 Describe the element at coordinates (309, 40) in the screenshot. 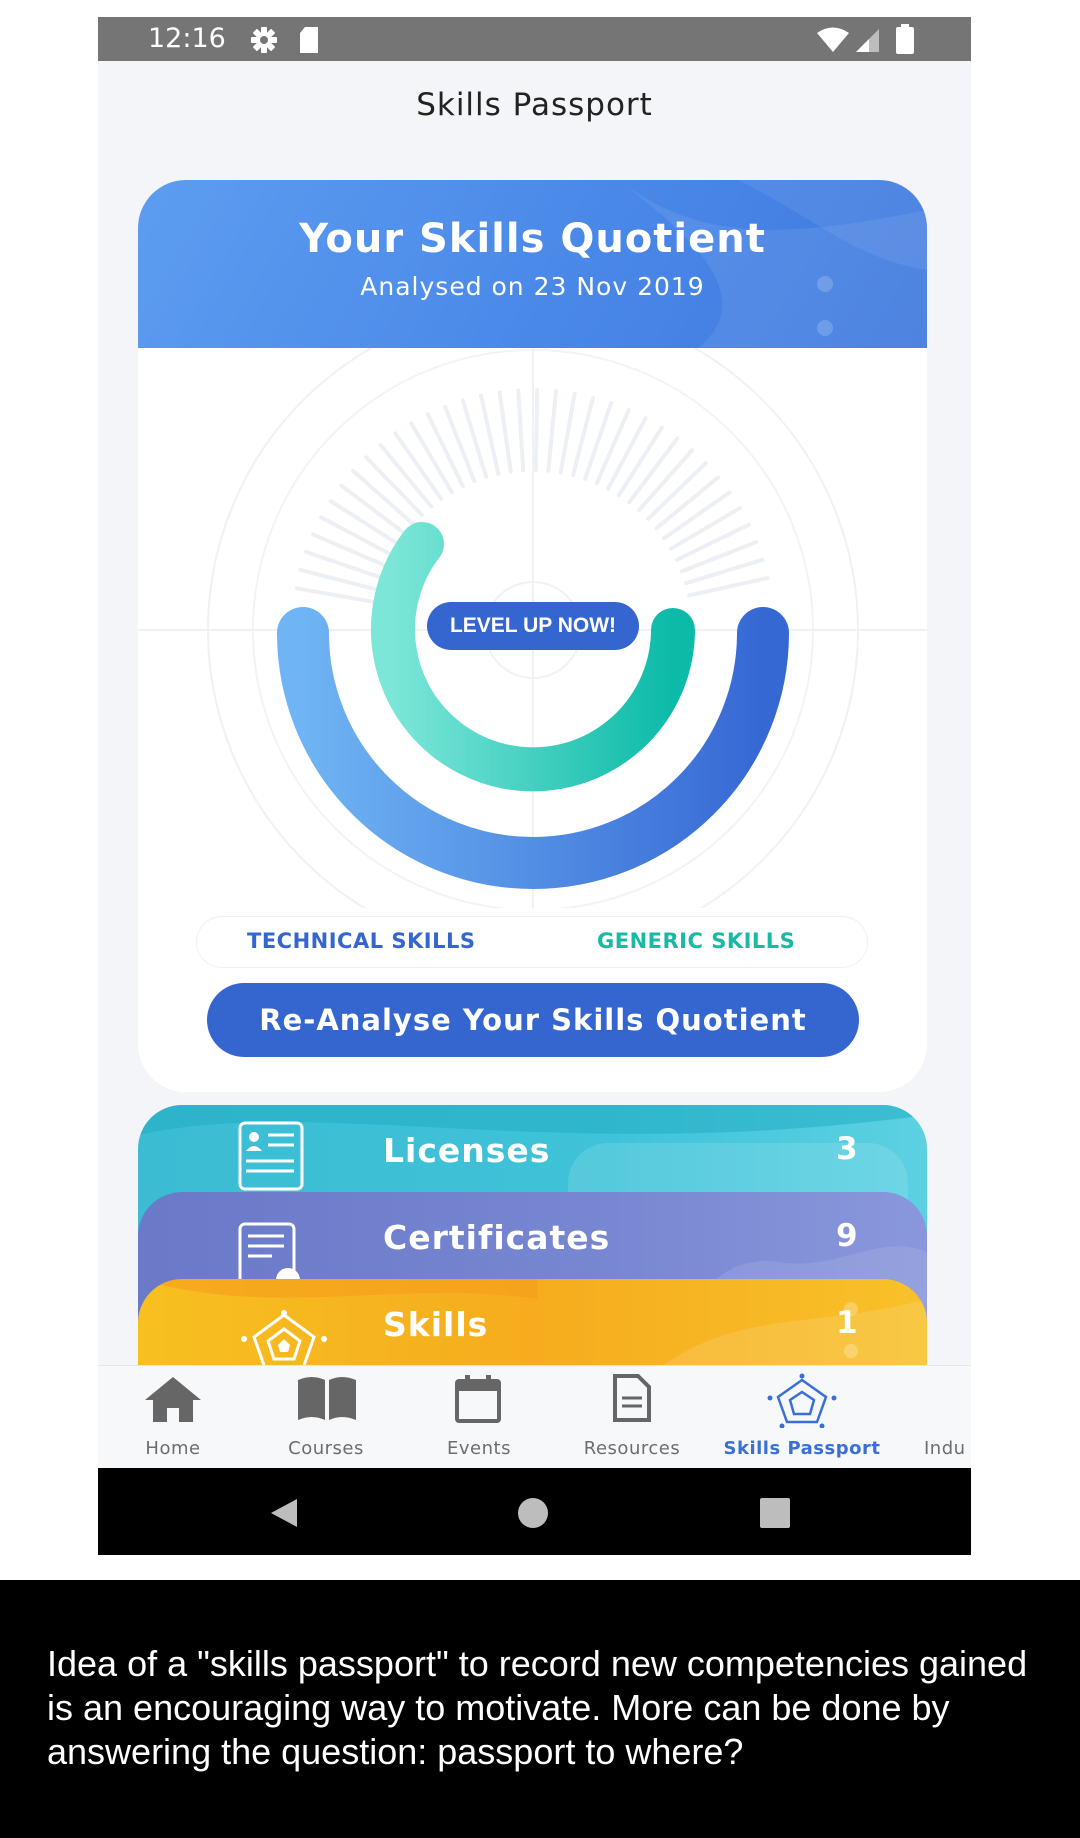

I see `sd-card-icon` at that location.